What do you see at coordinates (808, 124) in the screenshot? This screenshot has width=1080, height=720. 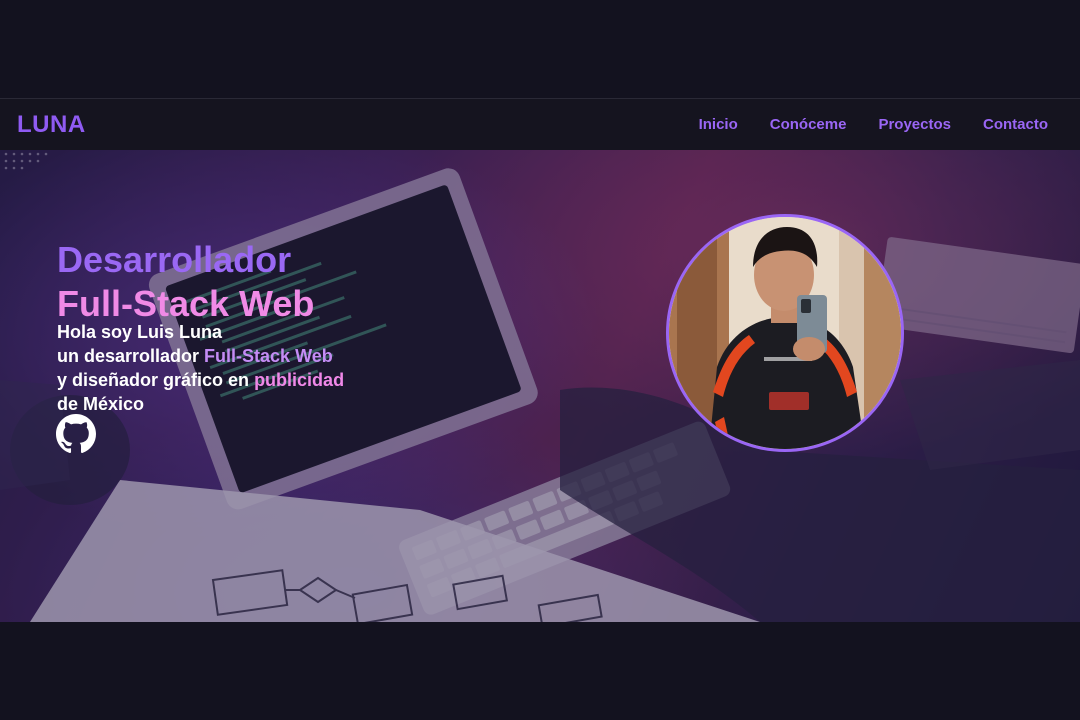 I see `nav-link-conoceme: Conóceme` at bounding box center [808, 124].